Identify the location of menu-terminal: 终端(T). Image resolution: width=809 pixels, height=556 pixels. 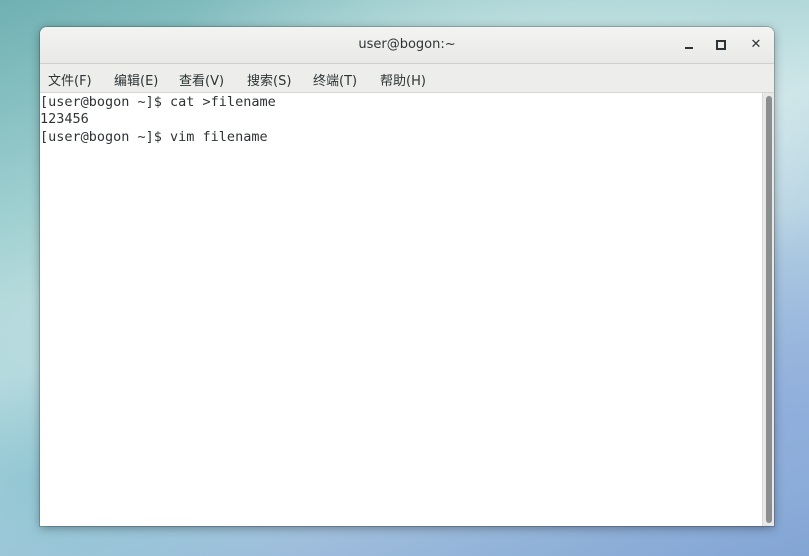
(335, 79).